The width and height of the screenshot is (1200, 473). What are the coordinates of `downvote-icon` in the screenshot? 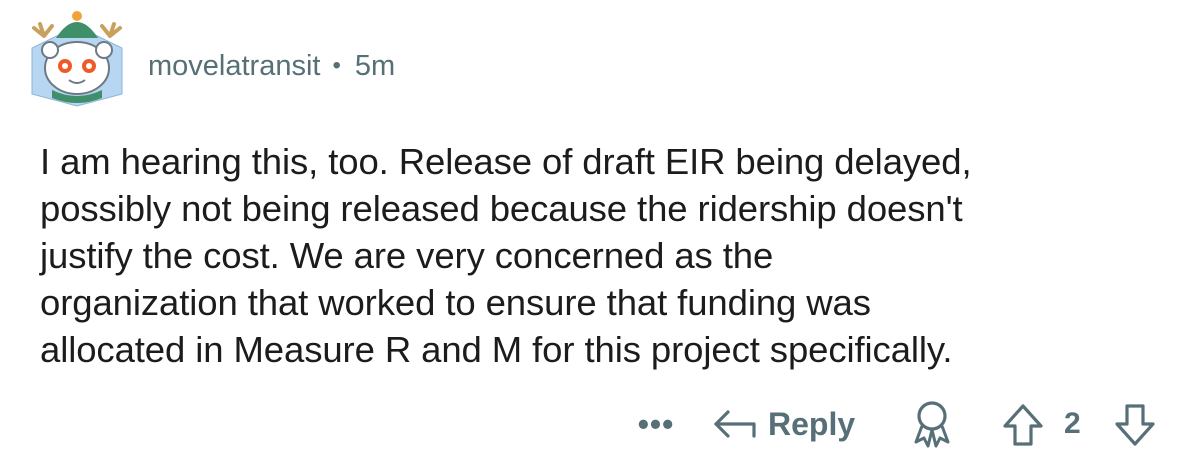 It's located at (1135, 425).